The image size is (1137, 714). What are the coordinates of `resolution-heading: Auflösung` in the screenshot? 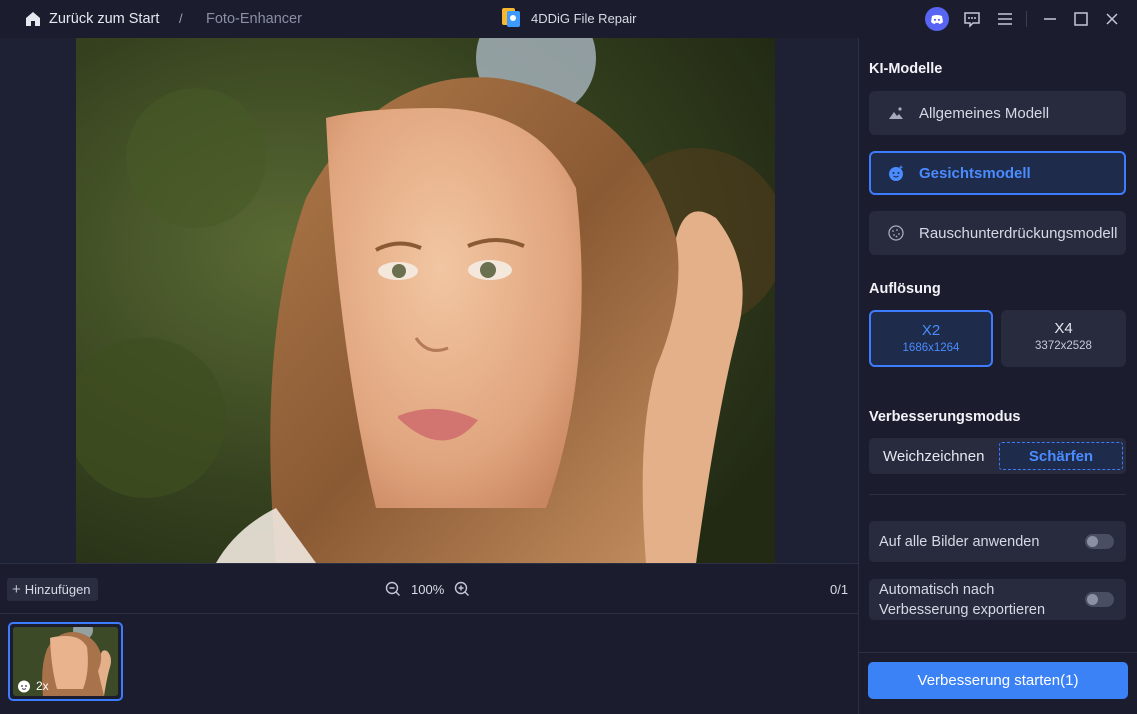 It's located at (905, 289).